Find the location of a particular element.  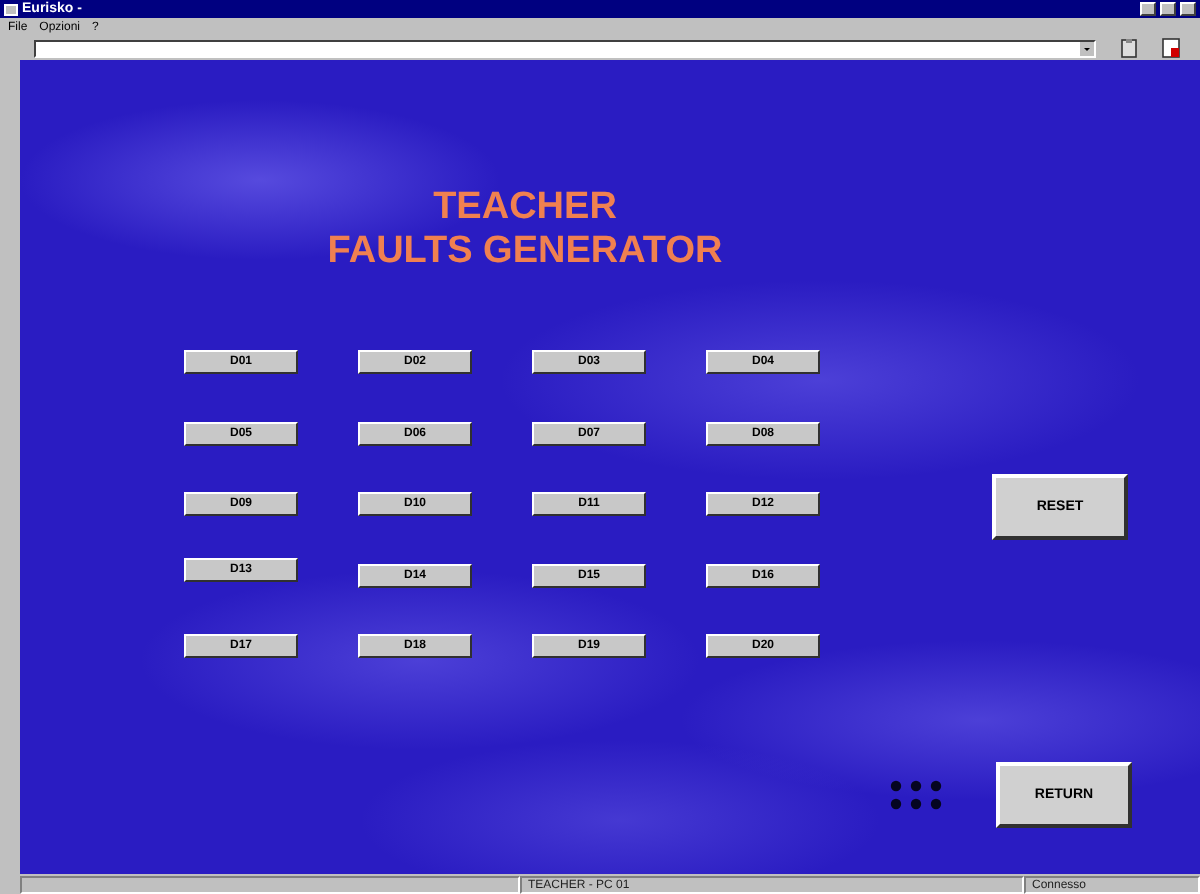

dots-icon is located at coordinates (916, 795).